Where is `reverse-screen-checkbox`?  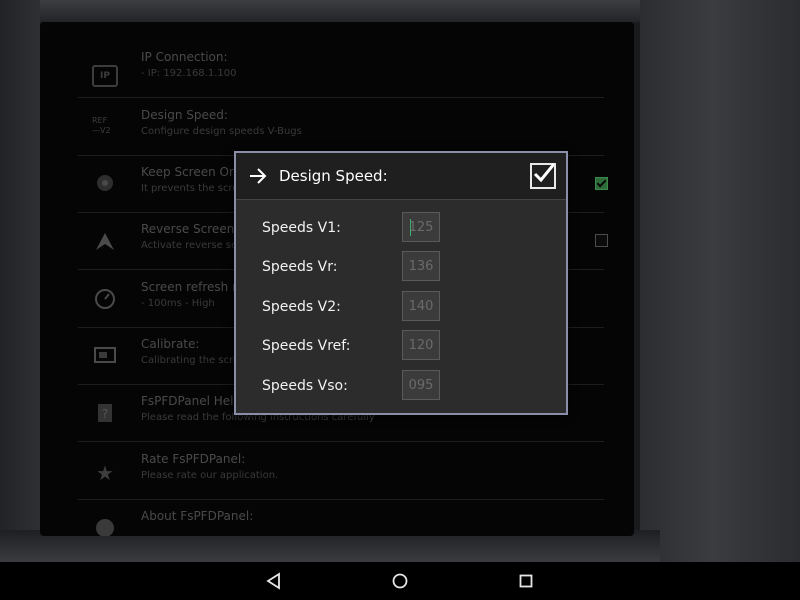
reverse-screen-checkbox is located at coordinates (601, 240).